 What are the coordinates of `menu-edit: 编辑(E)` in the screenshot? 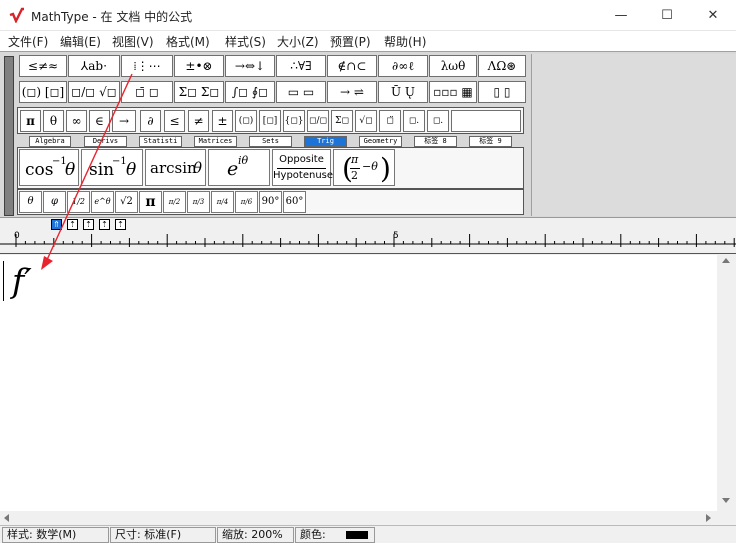 It's located at (80, 41).